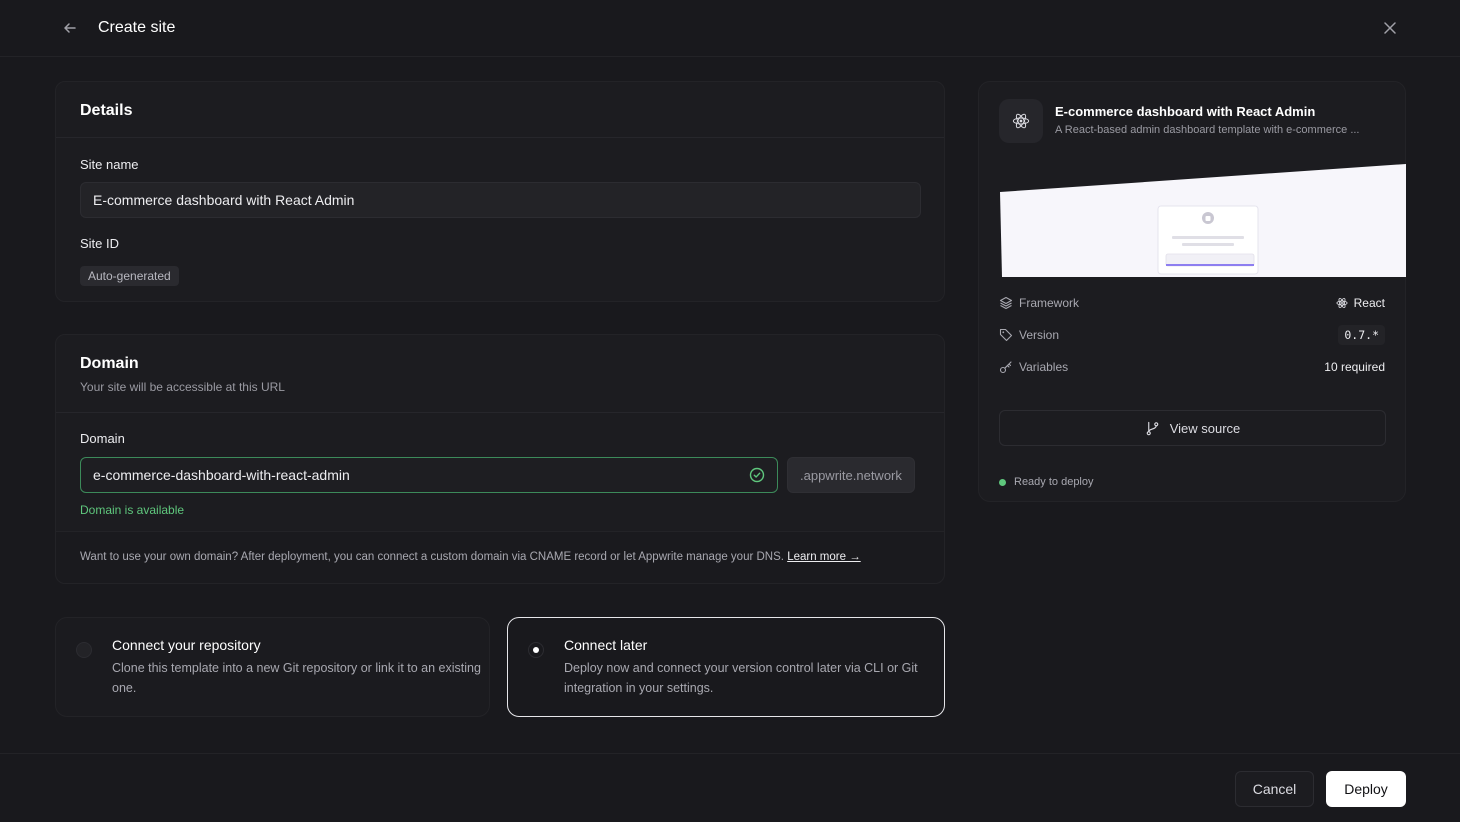 The image size is (1460, 822). I want to click on domain-subtitle: Your site will be accessible at this URL, so click(182, 387).